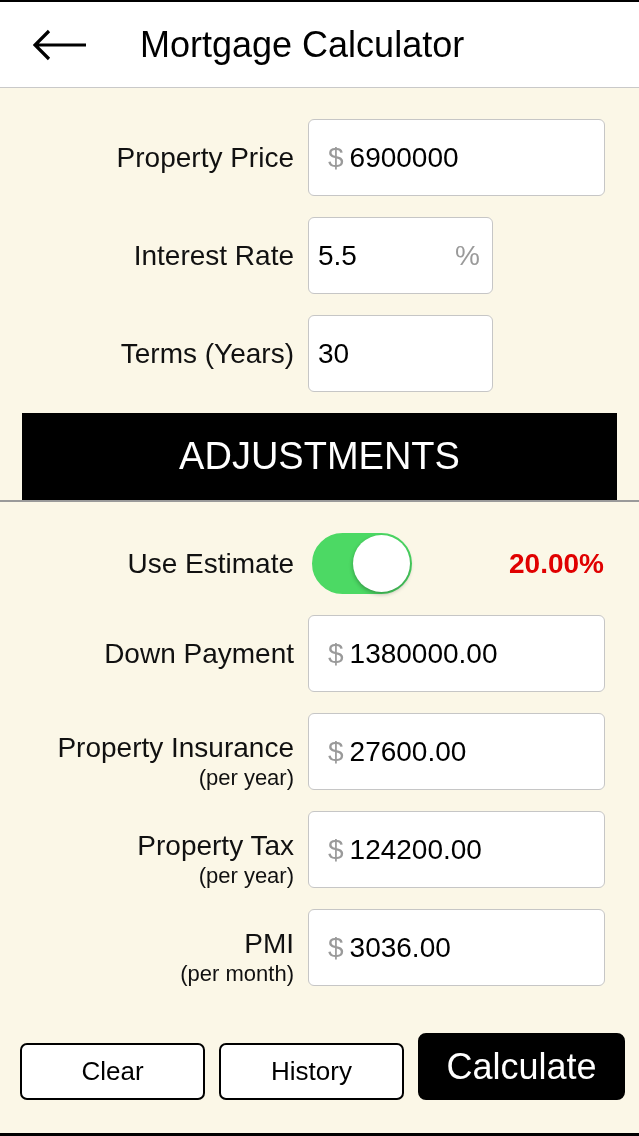  Describe the element at coordinates (204, 157) in the screenshot. I see `field-label: Property Price` at that location.